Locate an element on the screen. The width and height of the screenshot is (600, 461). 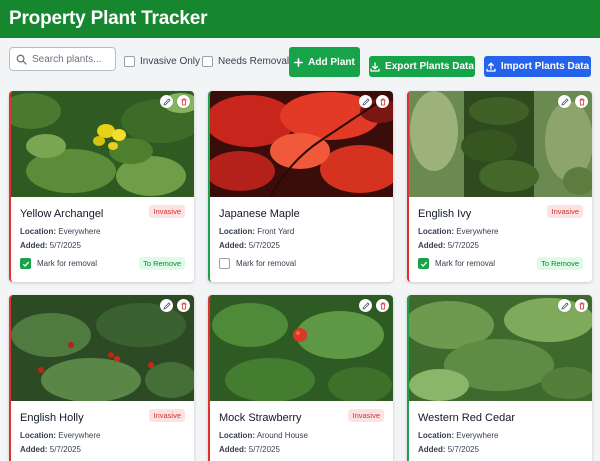
app-header: Property Plant Tracker is located at coordinates (300, 19).